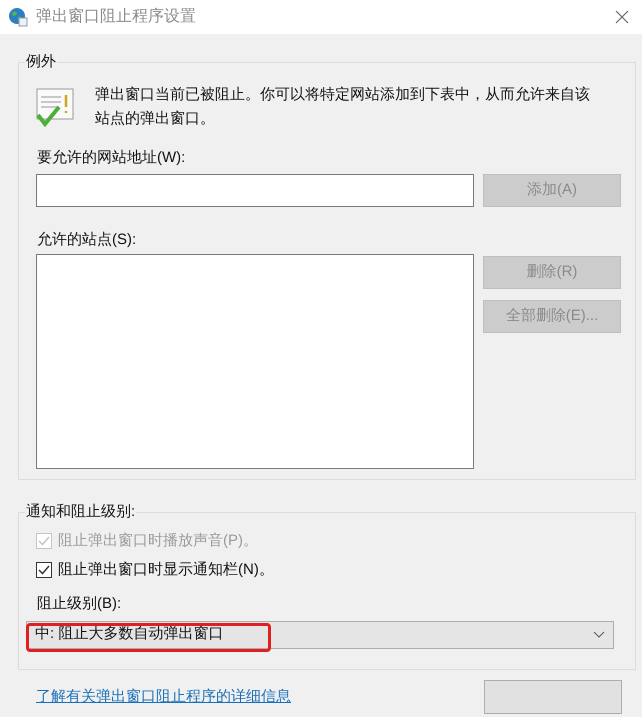  Describe the element at coordinates (116, 16) in the screenshot. I see `window-title: 弹出窗口阻止程序设置` at that location.